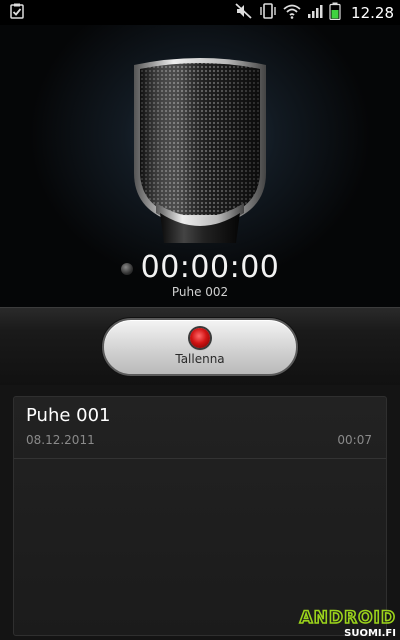 The height and width of the screenshot is (640, 400). What do you see at coordinates (370, 633) in the screenshot?
I see `watermark-site: SUOMI.FI` at bounding box center [370, 633].